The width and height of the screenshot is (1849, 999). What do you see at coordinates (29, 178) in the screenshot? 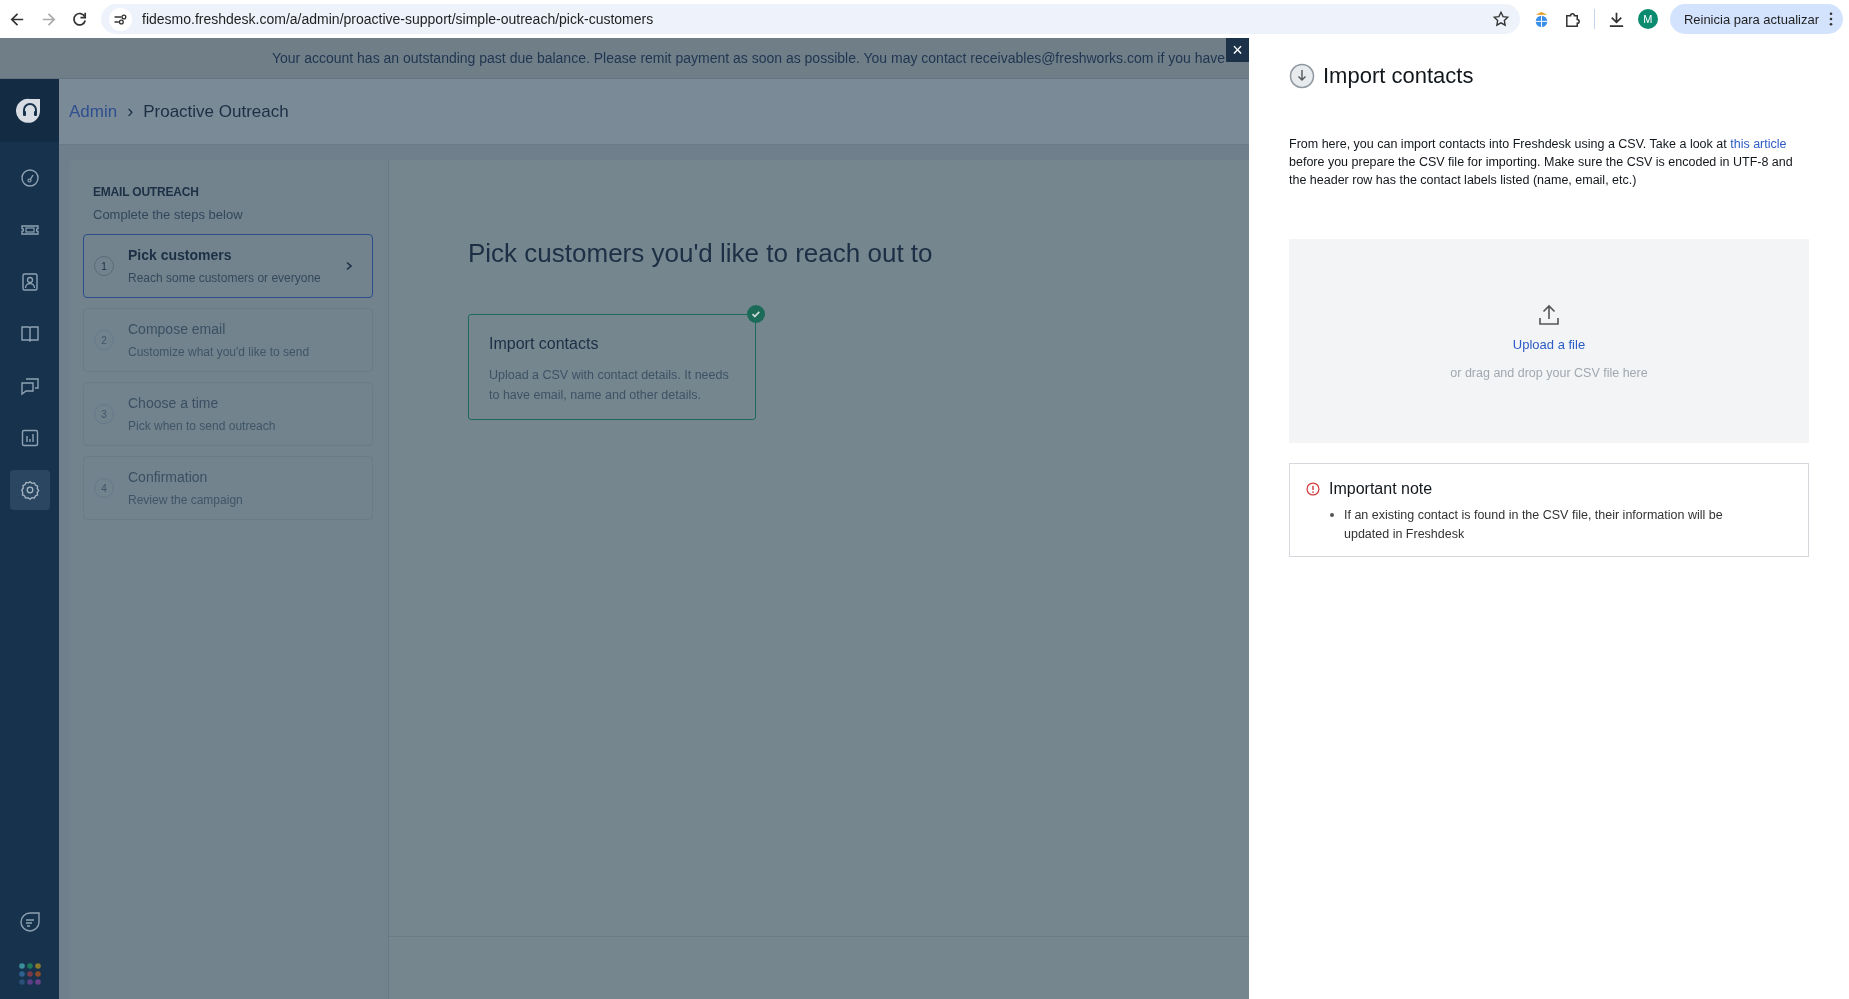
I see `gauge-icon` at bounding box center [29, 178].